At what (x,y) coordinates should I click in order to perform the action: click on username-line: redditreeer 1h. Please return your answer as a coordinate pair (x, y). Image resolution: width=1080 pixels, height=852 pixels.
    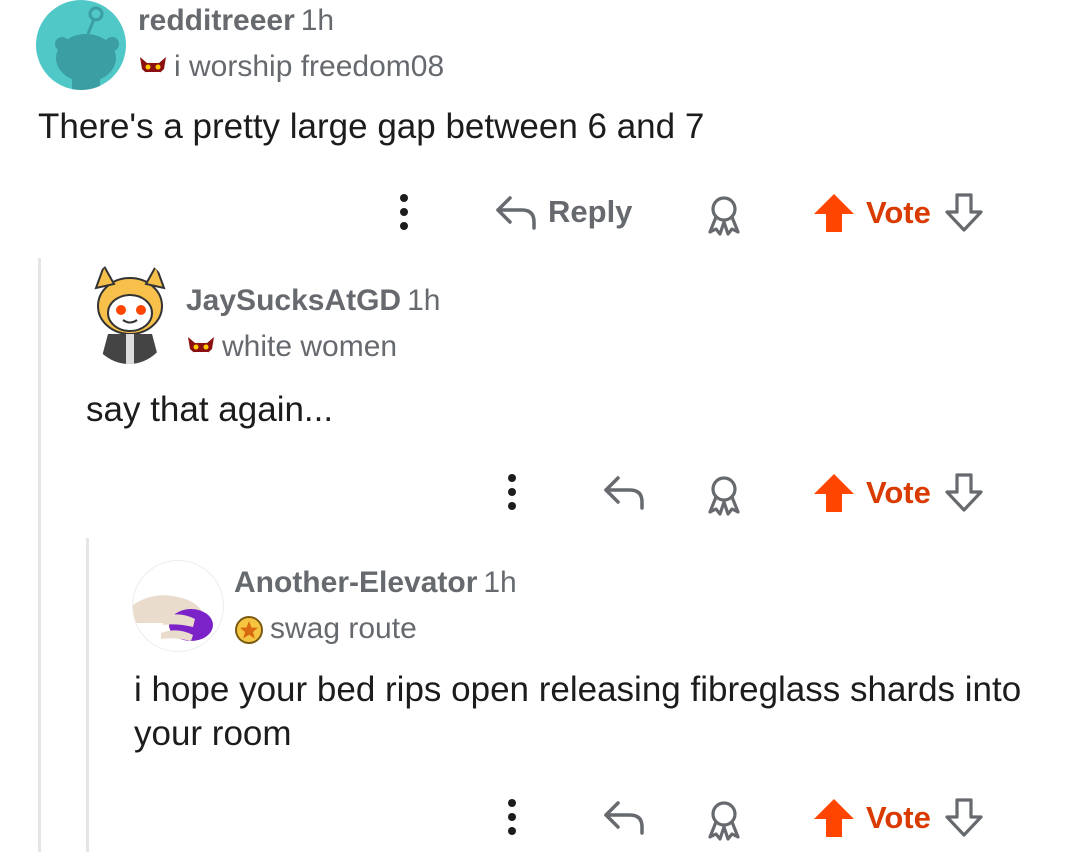
    Looking at the image, I should click on (236, 21).